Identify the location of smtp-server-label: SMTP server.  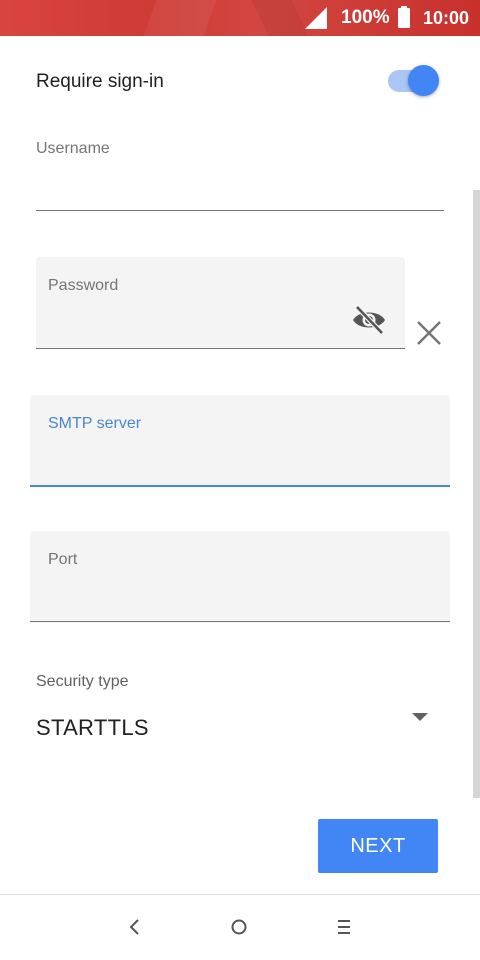
(95, 423).